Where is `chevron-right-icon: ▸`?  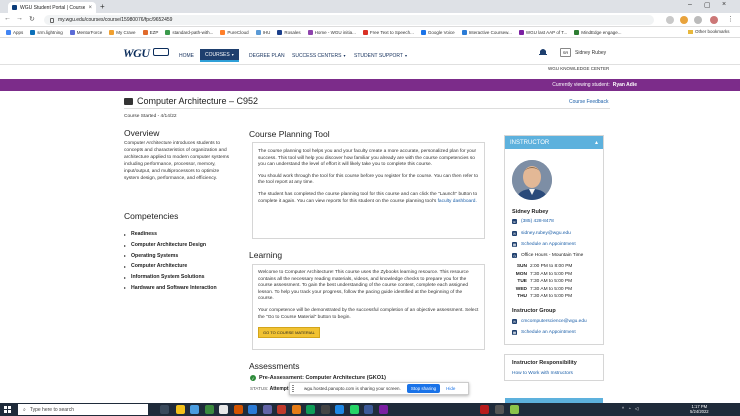
chevron-right-icon: ▸ is located at coordinates (125, 234).